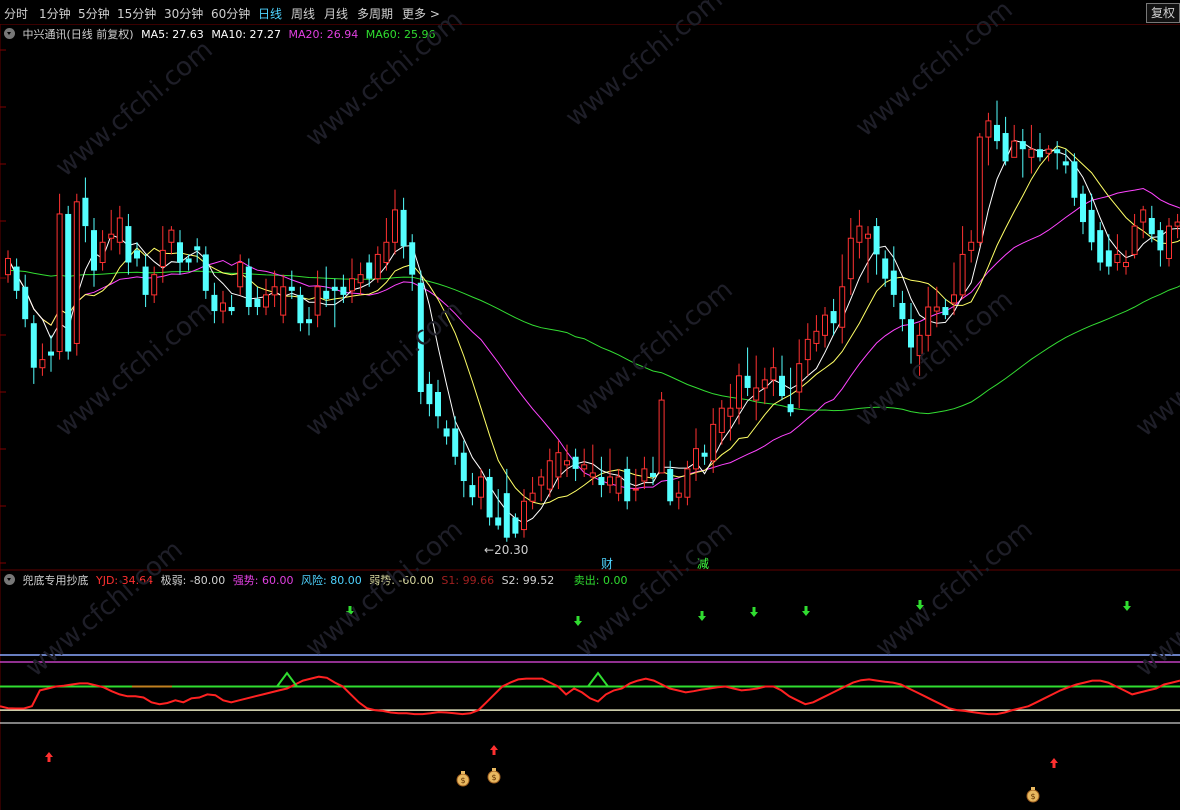  What do you see at coordinates (193, 580) in the screenshot?
I see `jiruo-label: 极弱: -80.00` at bounding box center [193, 580].